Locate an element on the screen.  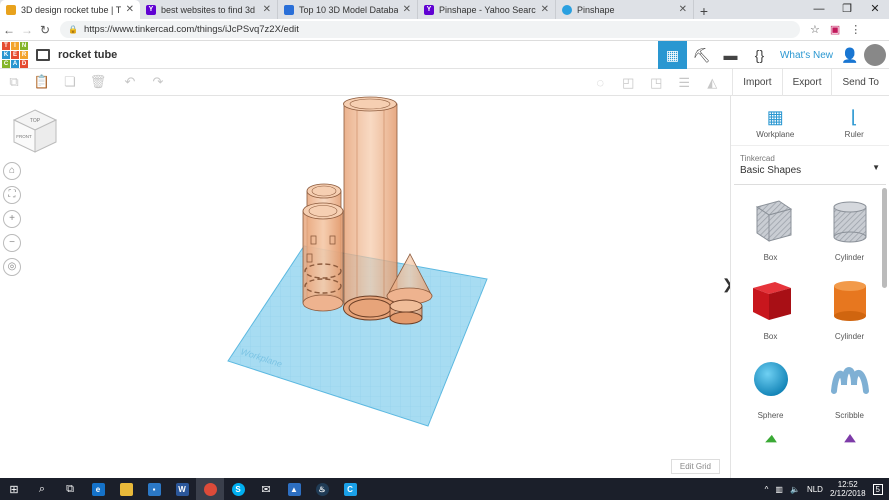
shape-scribble: Scribble is located at coordinates (849, 387).